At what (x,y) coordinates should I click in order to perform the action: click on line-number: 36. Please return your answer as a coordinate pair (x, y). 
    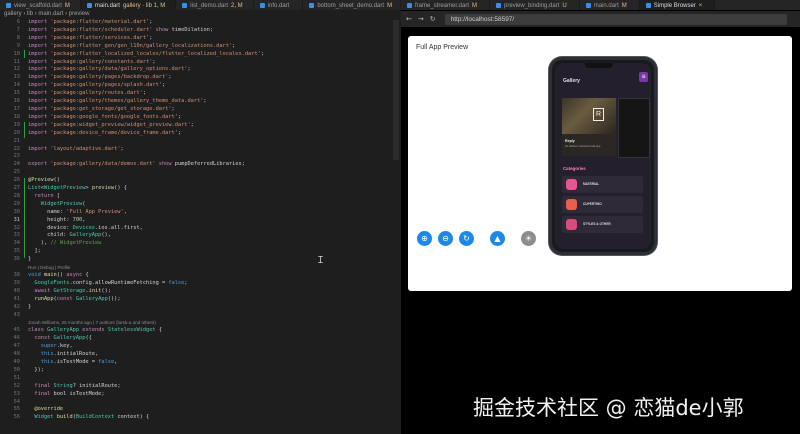
    Looking at the image, I should click on (16, 259).